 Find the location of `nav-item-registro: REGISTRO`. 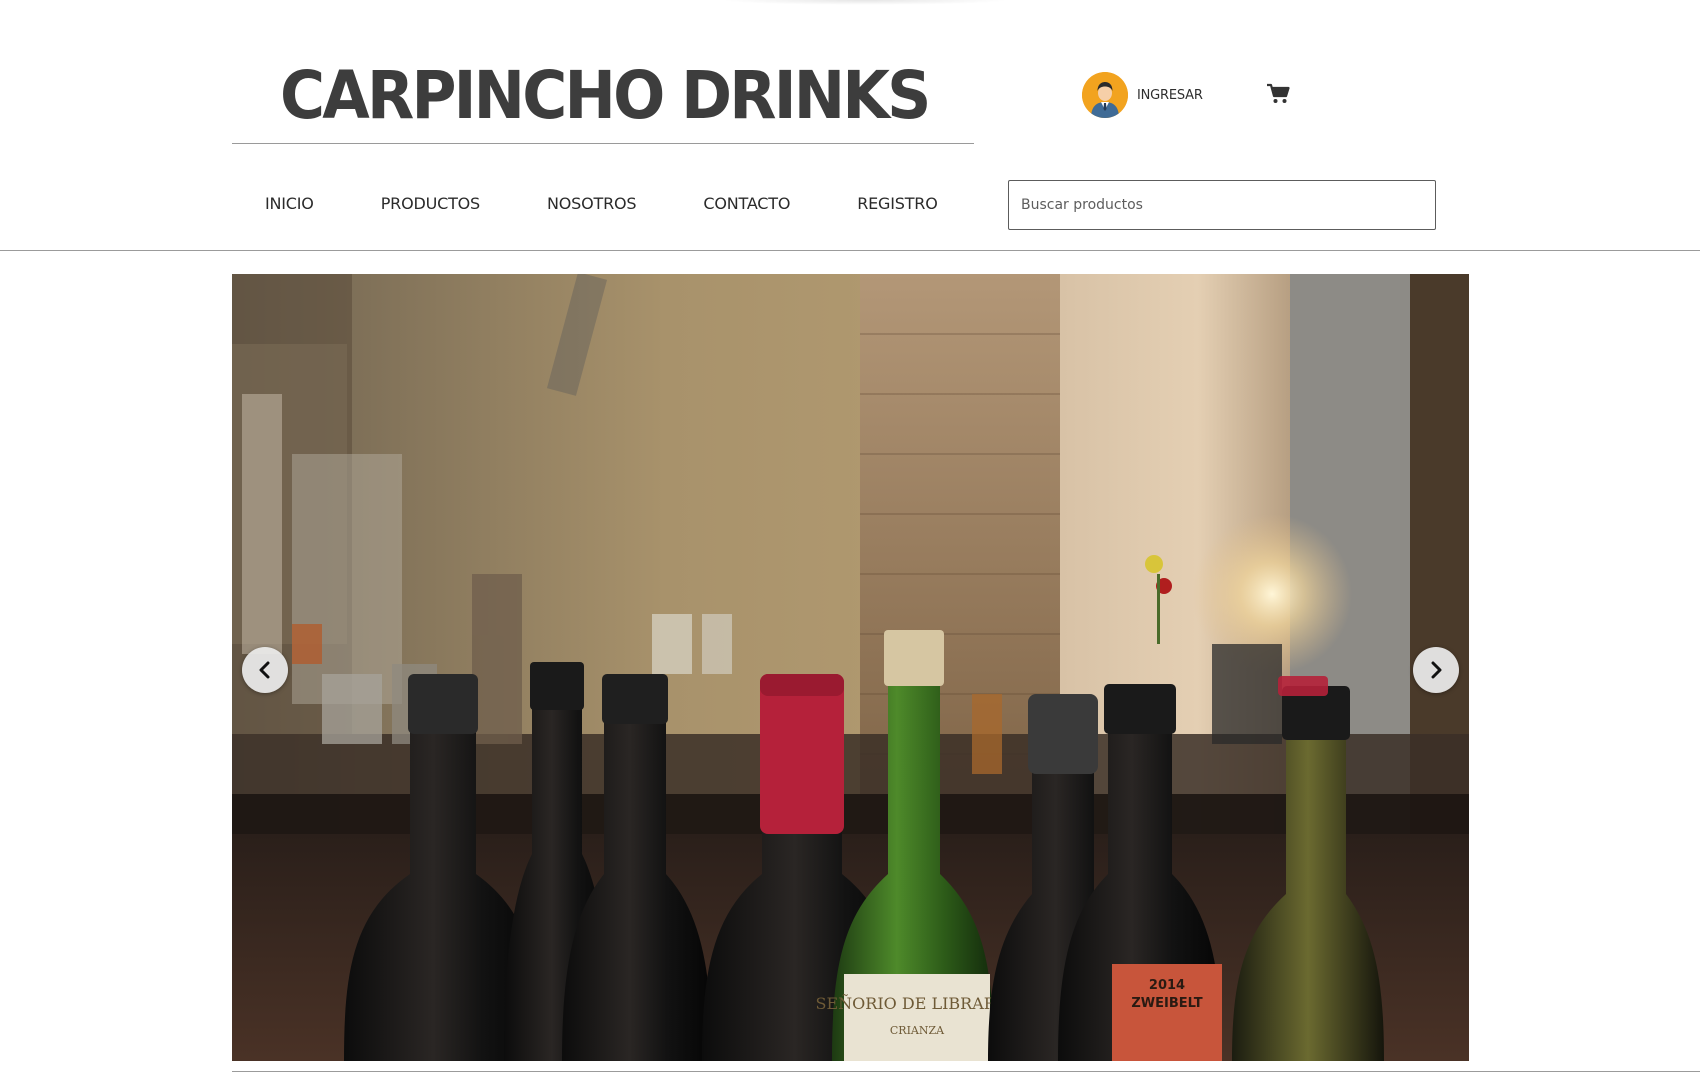

nav-item-registro: REGISTRO is located at coordinates (897, 203).